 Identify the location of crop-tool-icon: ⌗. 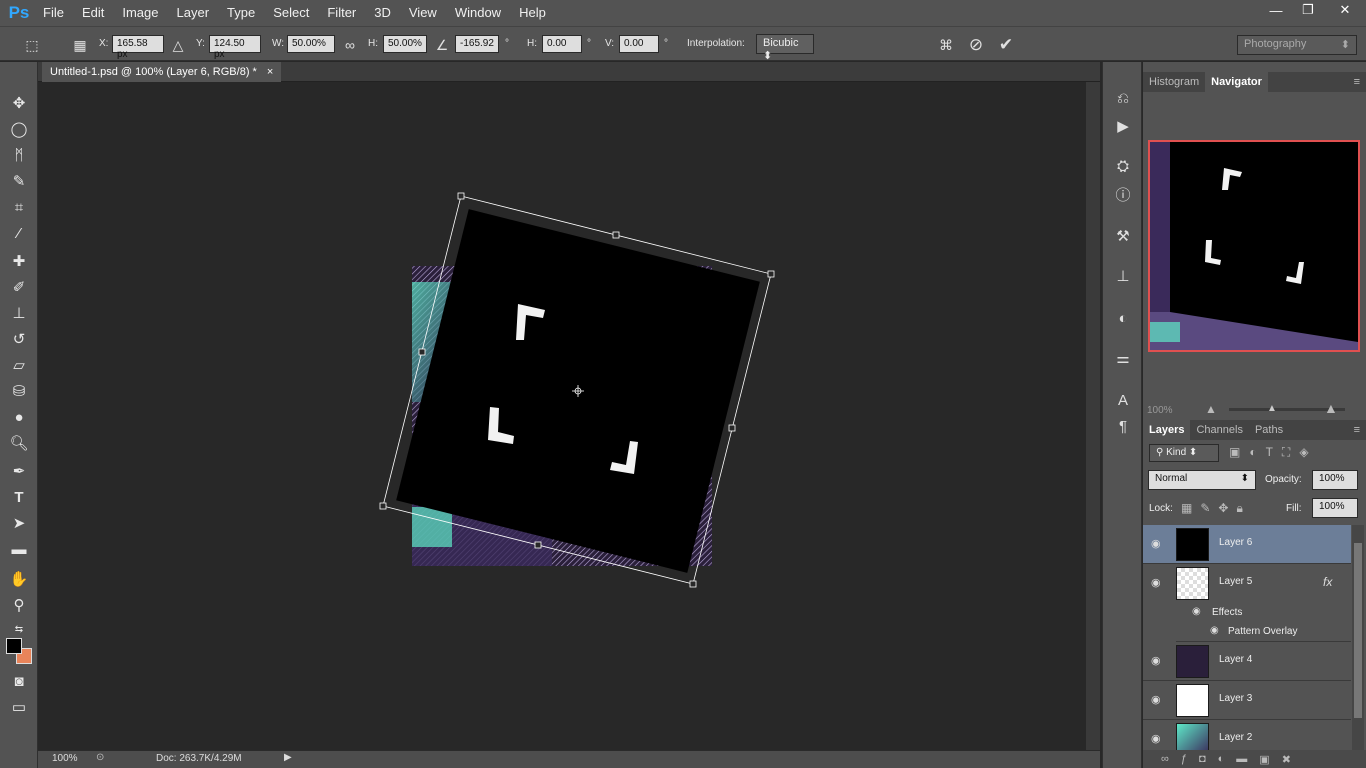
(19, 207).